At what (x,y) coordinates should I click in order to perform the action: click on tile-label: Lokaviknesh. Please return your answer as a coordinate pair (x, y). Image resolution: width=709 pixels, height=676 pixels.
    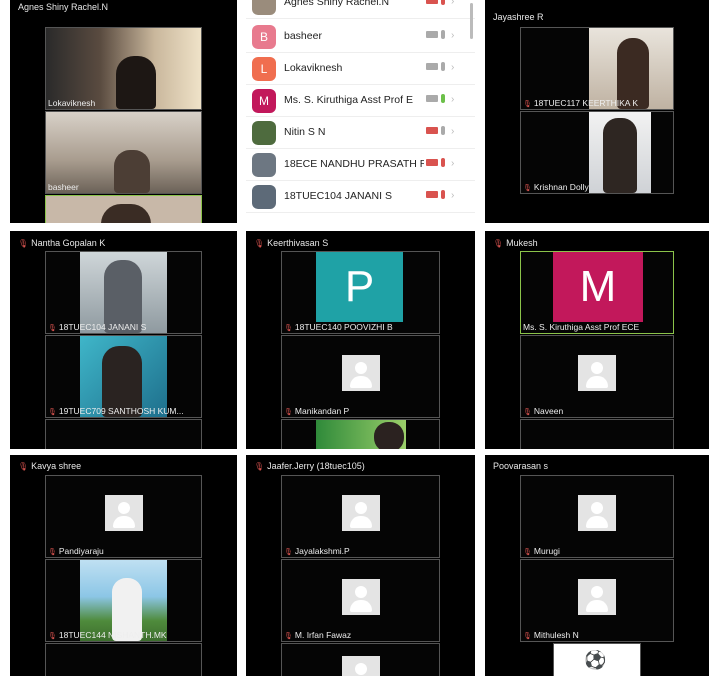
    Looking at the image, I should click on (72, 103).